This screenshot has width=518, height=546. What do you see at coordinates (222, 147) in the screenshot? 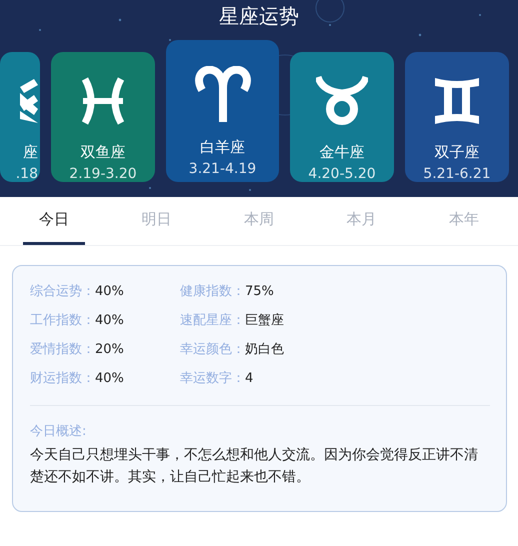
I see `sign-name: 白羊座` at bounding box center [222, 147].